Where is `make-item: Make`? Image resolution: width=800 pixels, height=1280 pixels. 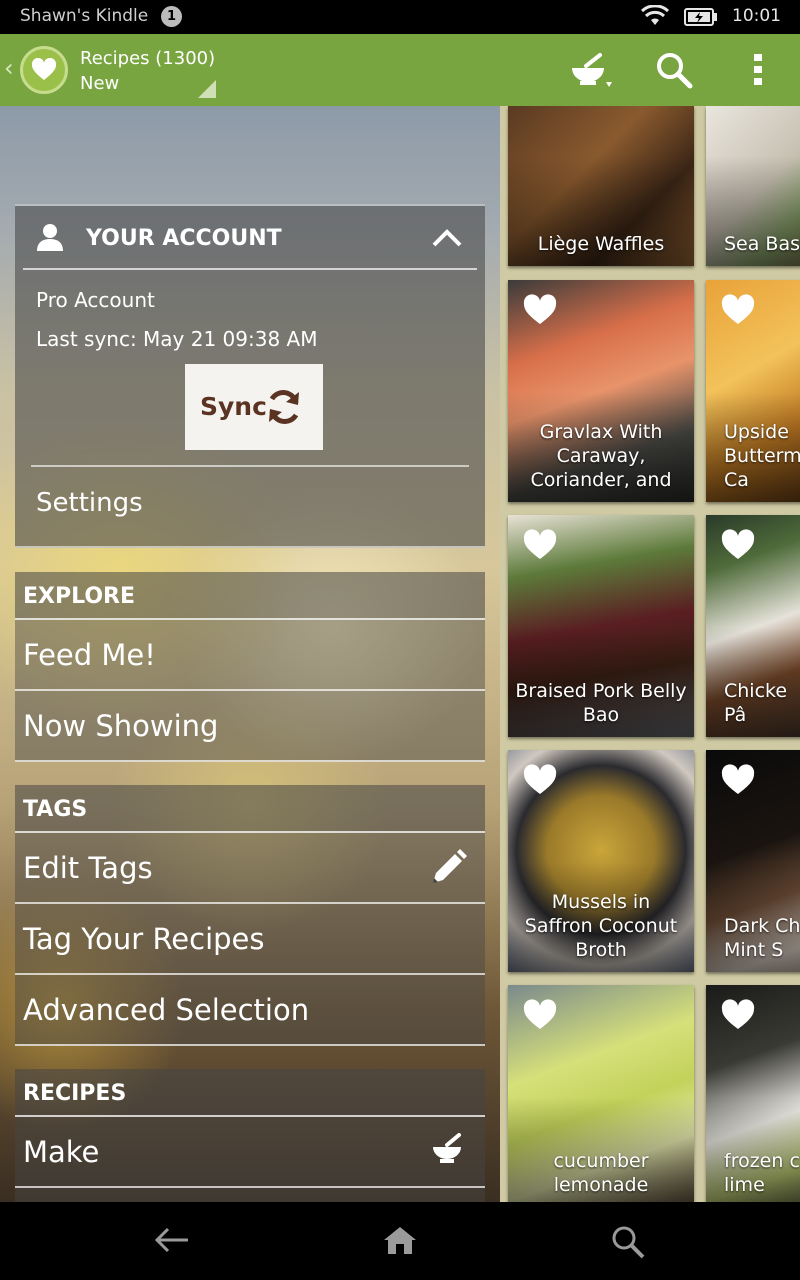 make-item: Make is located at coordinates (250, 1152).